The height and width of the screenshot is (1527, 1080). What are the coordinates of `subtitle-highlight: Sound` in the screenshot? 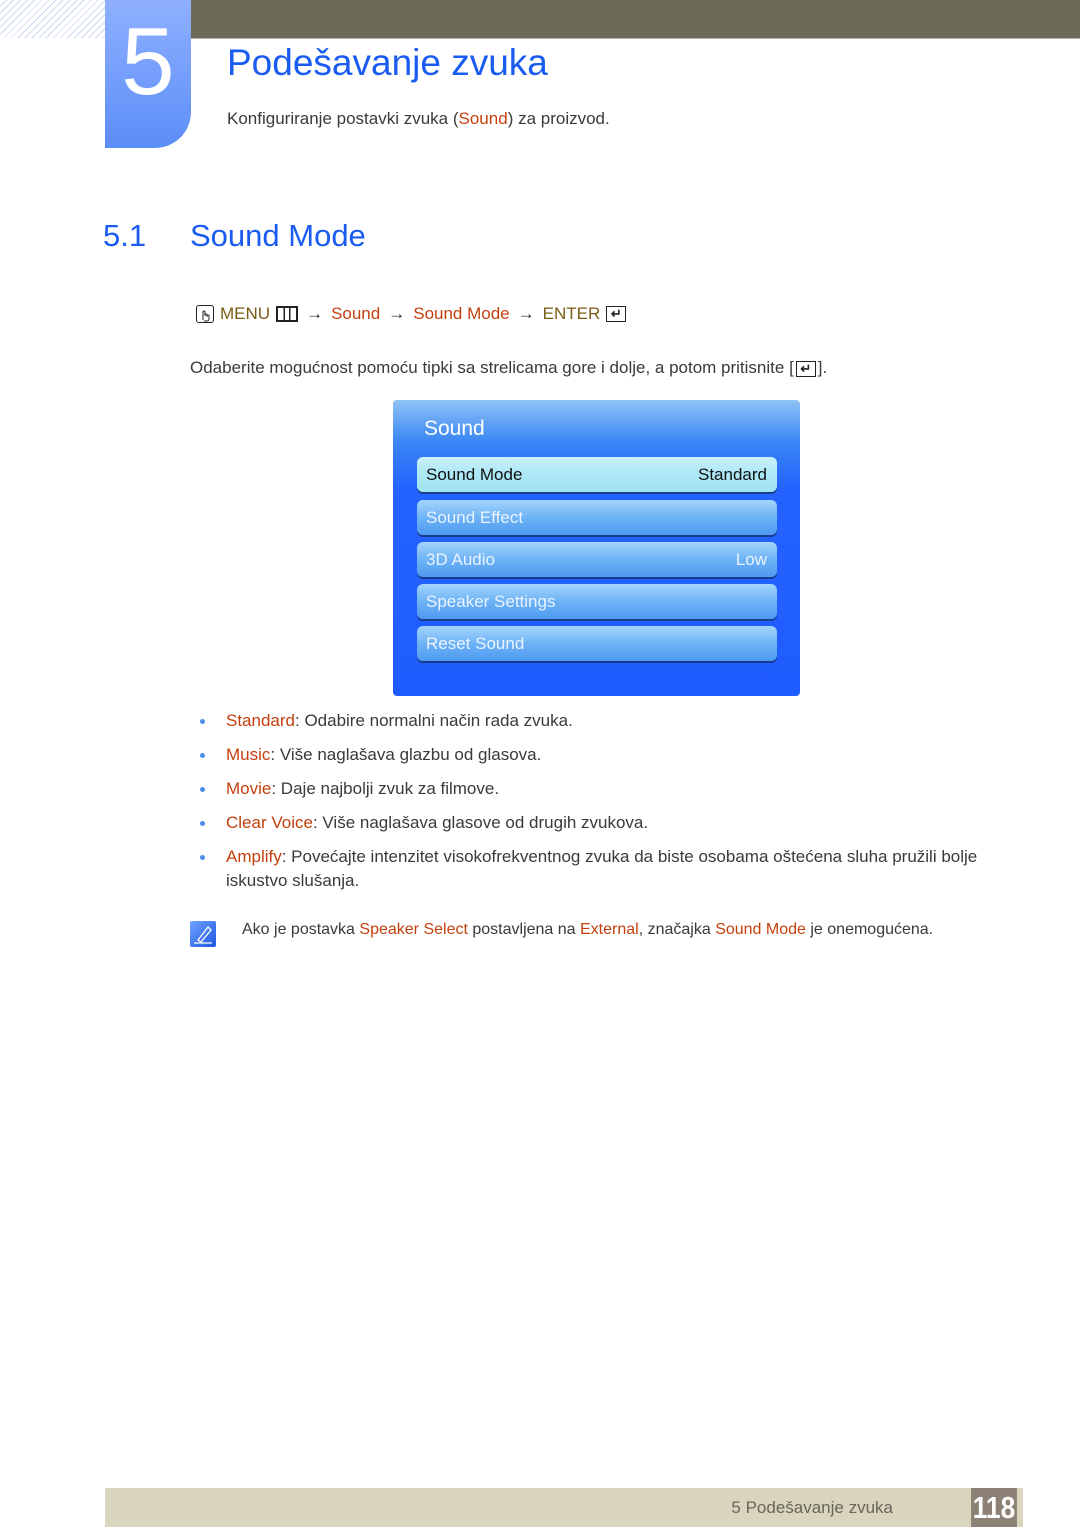 It's located at (483, 118).